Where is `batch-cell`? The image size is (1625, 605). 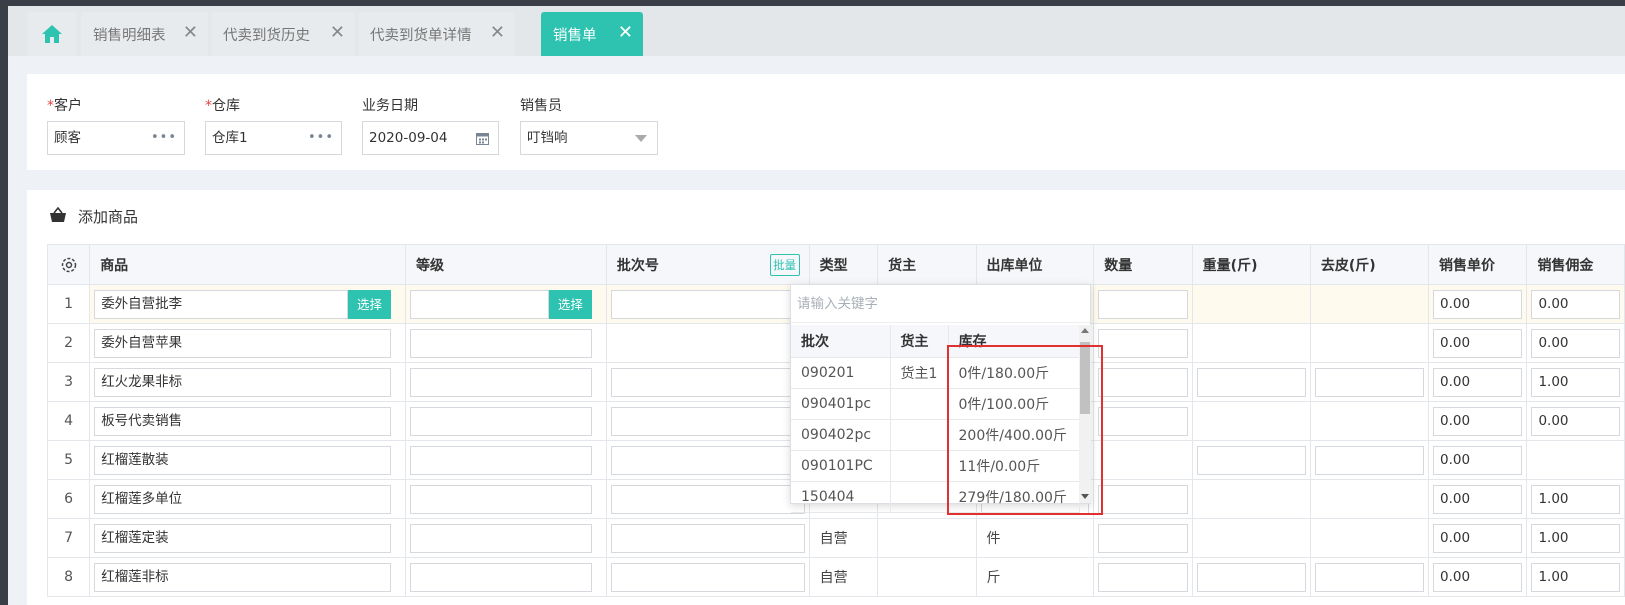 batch-cell is located at coordinates (707, 577).